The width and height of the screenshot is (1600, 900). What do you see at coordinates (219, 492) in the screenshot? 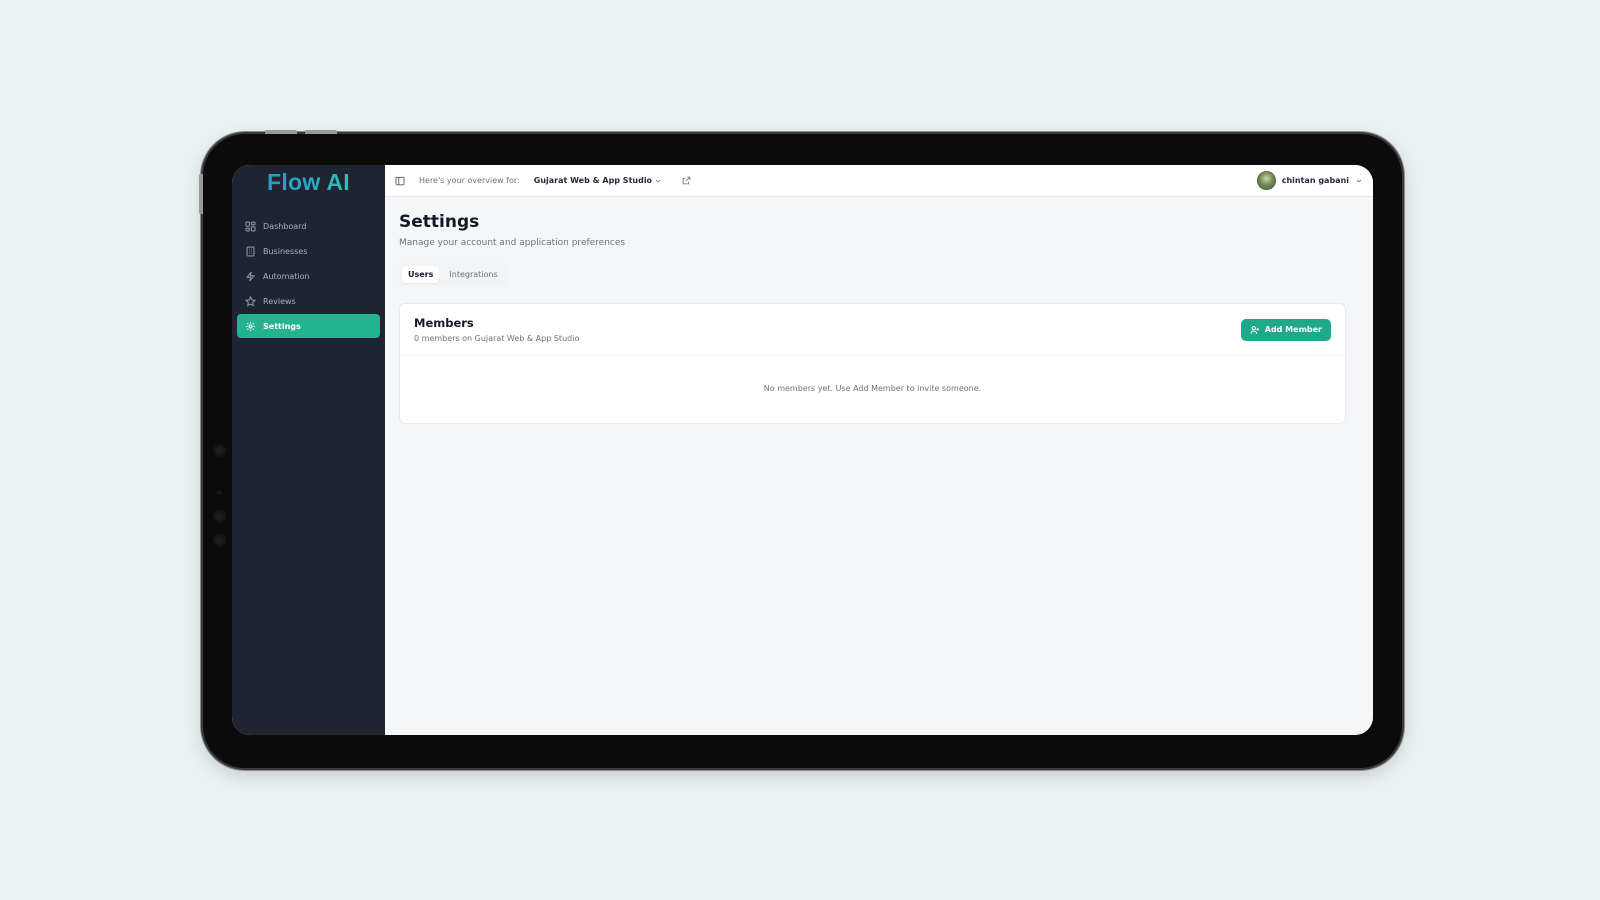
I see `device-sensor` at bounding box center [219, 492].